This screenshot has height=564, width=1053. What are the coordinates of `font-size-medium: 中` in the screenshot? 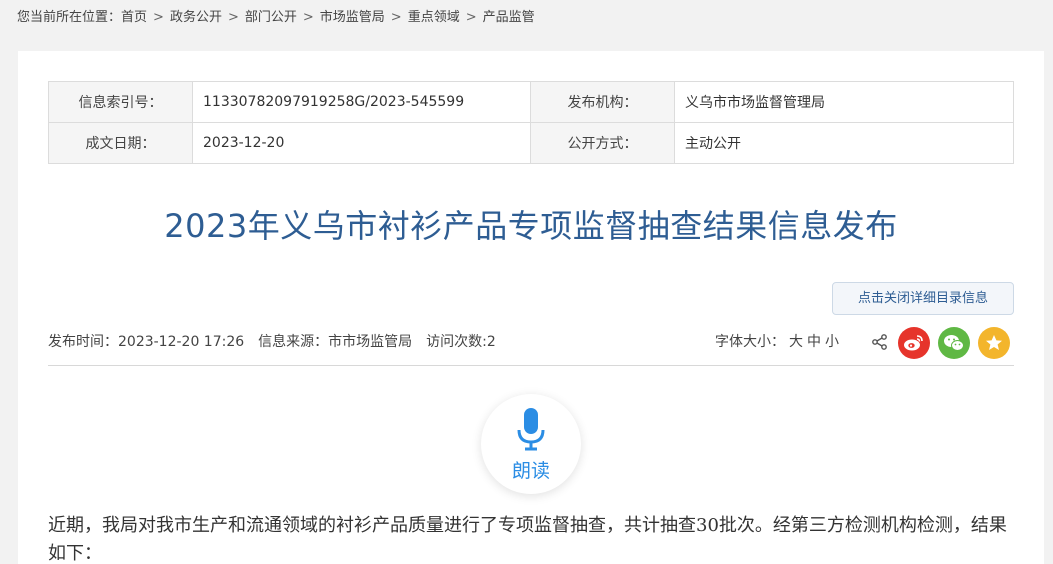 It's located at (814, 342).